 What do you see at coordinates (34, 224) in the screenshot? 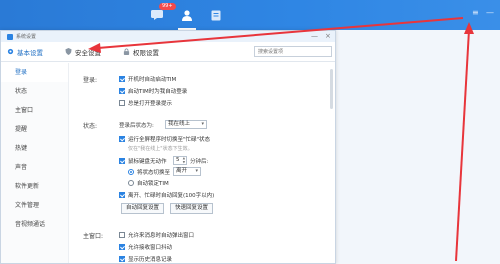
I see `sidebar-item-av-calls: 音视频通话` at bounding box center [34, 224].